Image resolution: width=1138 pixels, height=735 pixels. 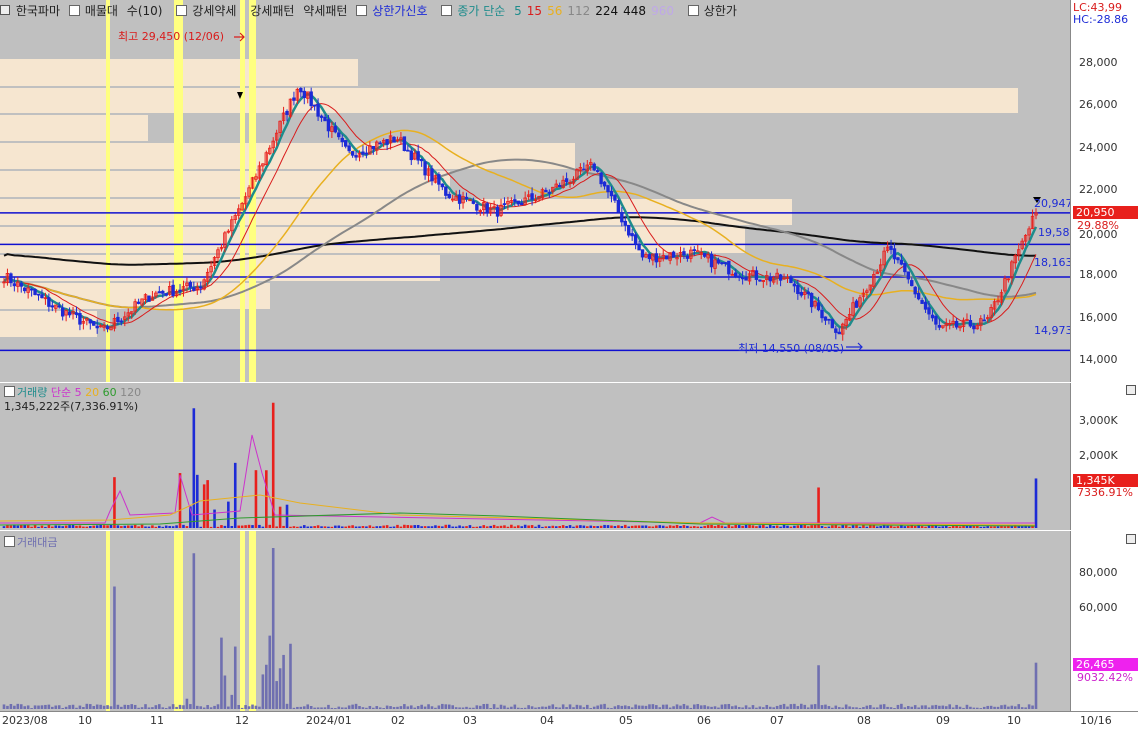 What do you see at coordinates (208, 11) in the screenshot?
I see `pattern-toggle: 강세약세` at bounding box center [208, 11].